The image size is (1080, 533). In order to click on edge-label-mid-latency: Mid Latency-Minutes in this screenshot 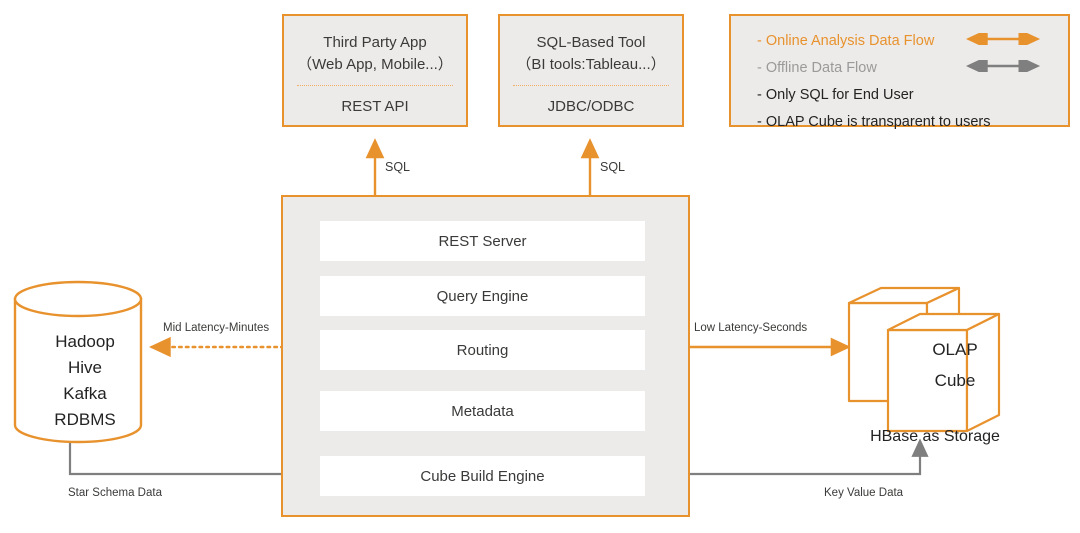, I will do `click(216, 328)`.